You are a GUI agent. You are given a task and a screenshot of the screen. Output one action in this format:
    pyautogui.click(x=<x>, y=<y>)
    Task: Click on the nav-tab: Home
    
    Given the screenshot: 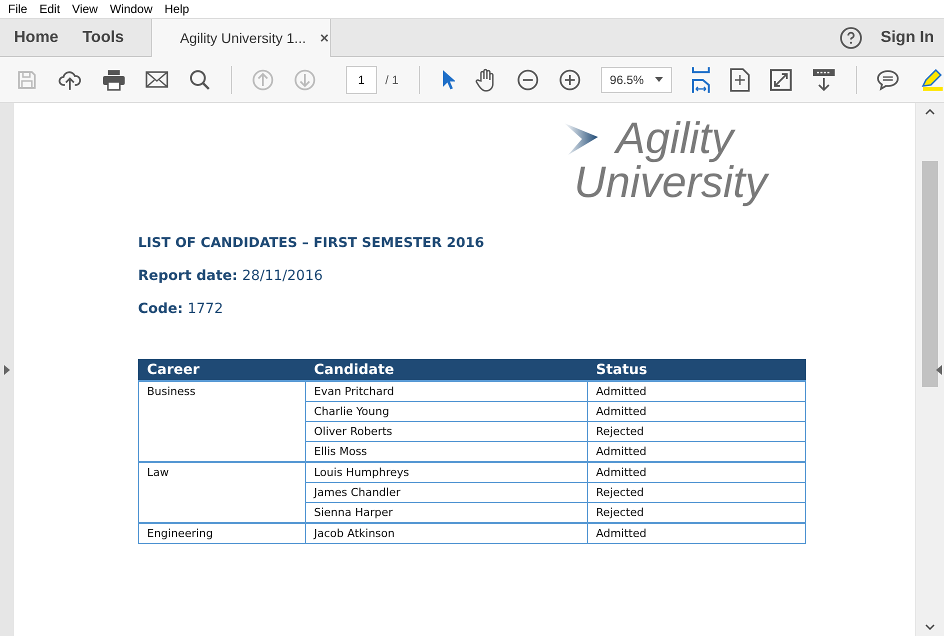 What is the action you would take?
    pyautogui.click(x=35, y=37)
    